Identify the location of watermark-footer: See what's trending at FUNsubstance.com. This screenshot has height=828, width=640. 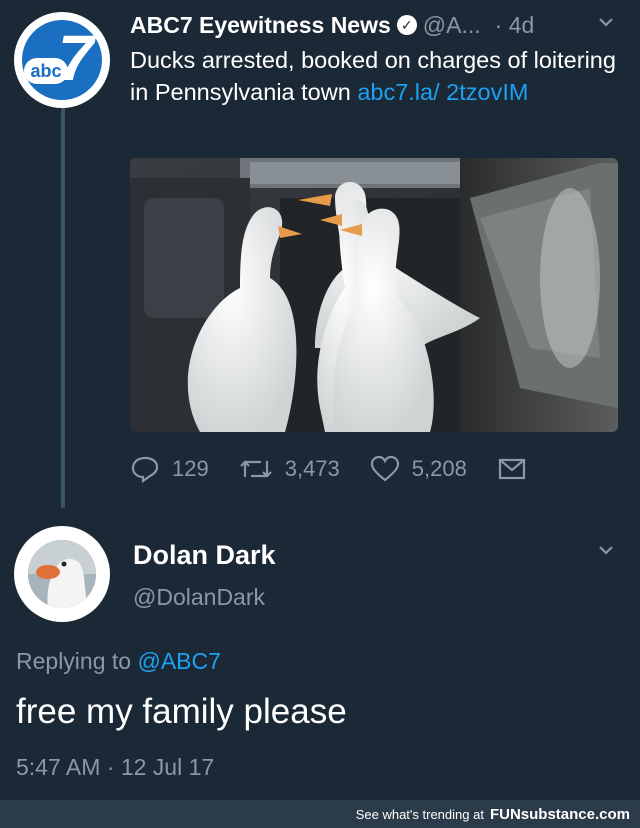
(320, 814).